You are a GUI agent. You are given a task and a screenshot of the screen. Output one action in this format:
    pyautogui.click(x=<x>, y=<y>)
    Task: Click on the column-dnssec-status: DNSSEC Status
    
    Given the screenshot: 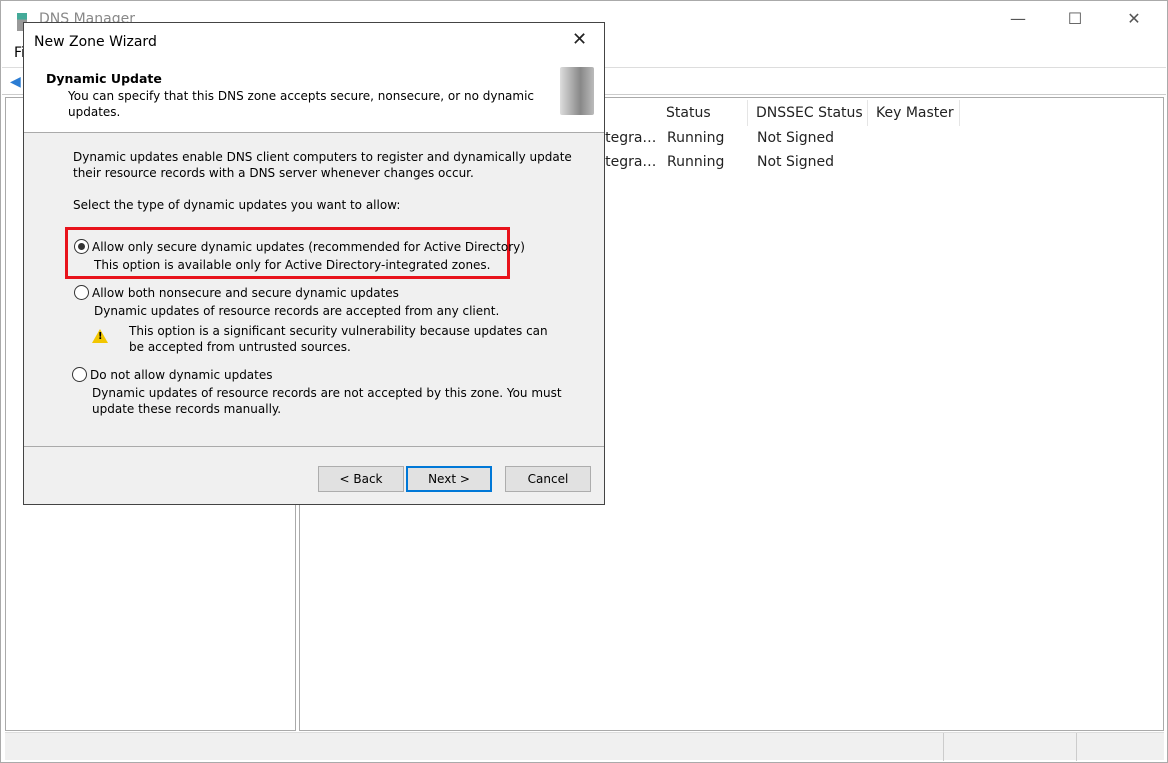 What is the action you would take?
    pyautogui.click(x=808, y=113)
    